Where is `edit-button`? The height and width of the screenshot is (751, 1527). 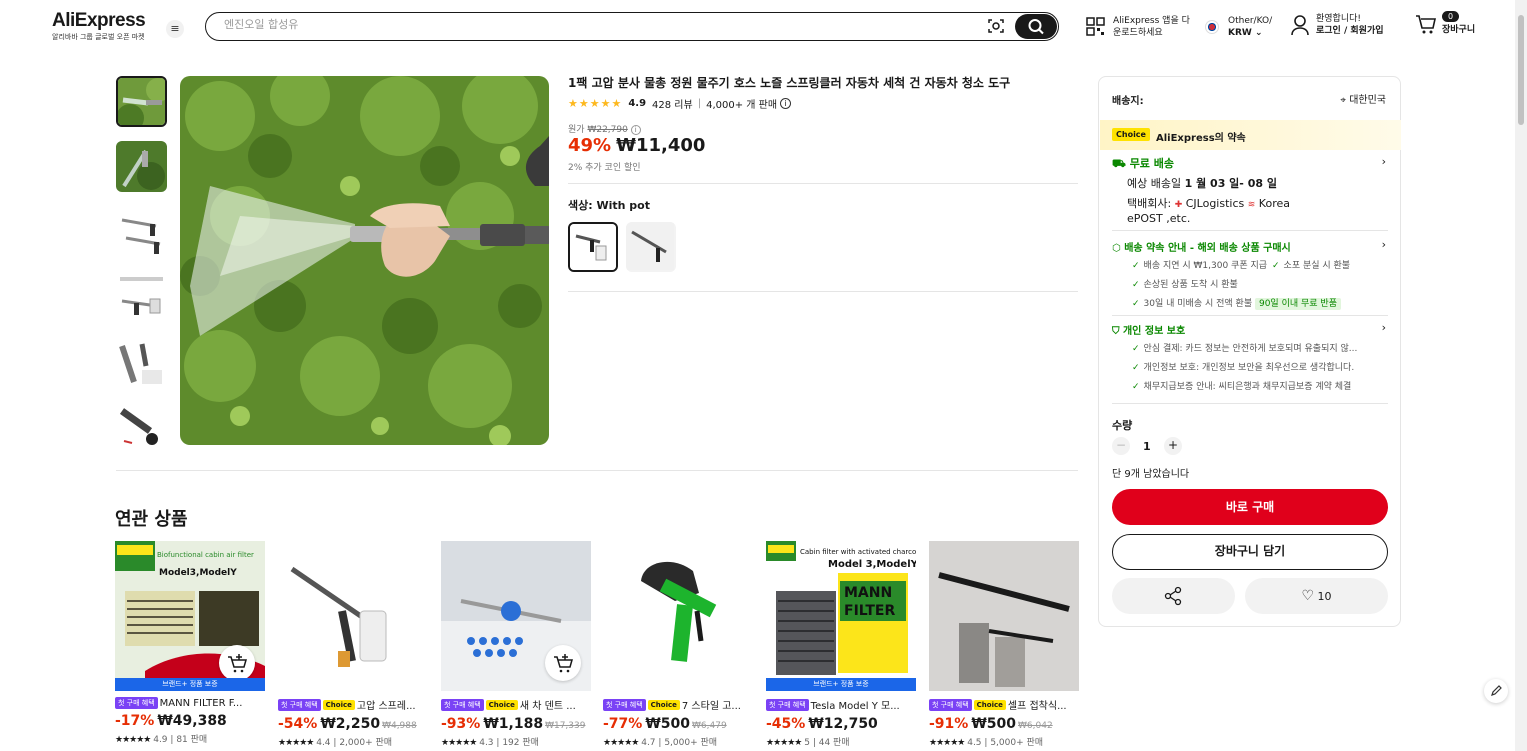
edit-button is located at coordinates (1496, 691).